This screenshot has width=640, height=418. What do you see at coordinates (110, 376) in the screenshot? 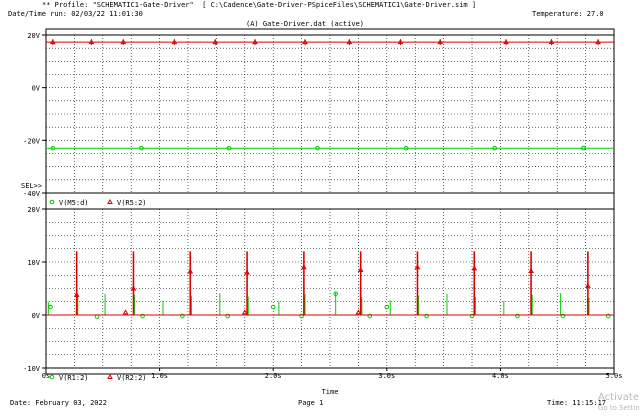
I see `legend-marker-V(R2:2)` at bounding box center [110, 376].